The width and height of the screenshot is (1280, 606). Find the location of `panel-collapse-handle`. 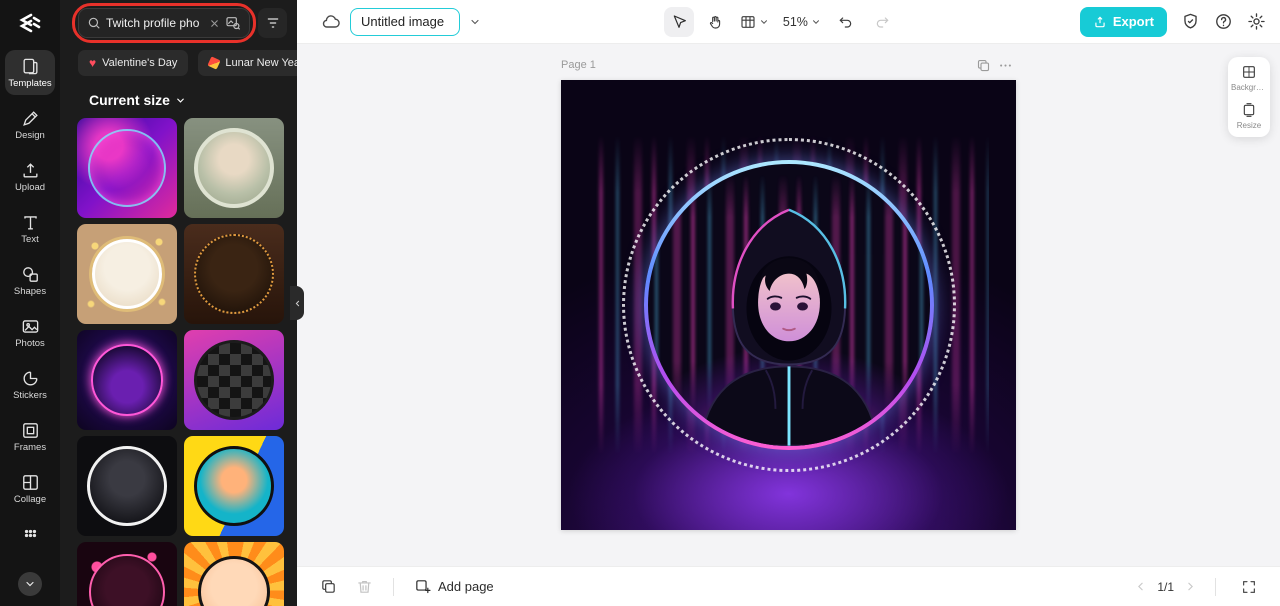

panel-collapse-handle is located at coordinates (297, 303).